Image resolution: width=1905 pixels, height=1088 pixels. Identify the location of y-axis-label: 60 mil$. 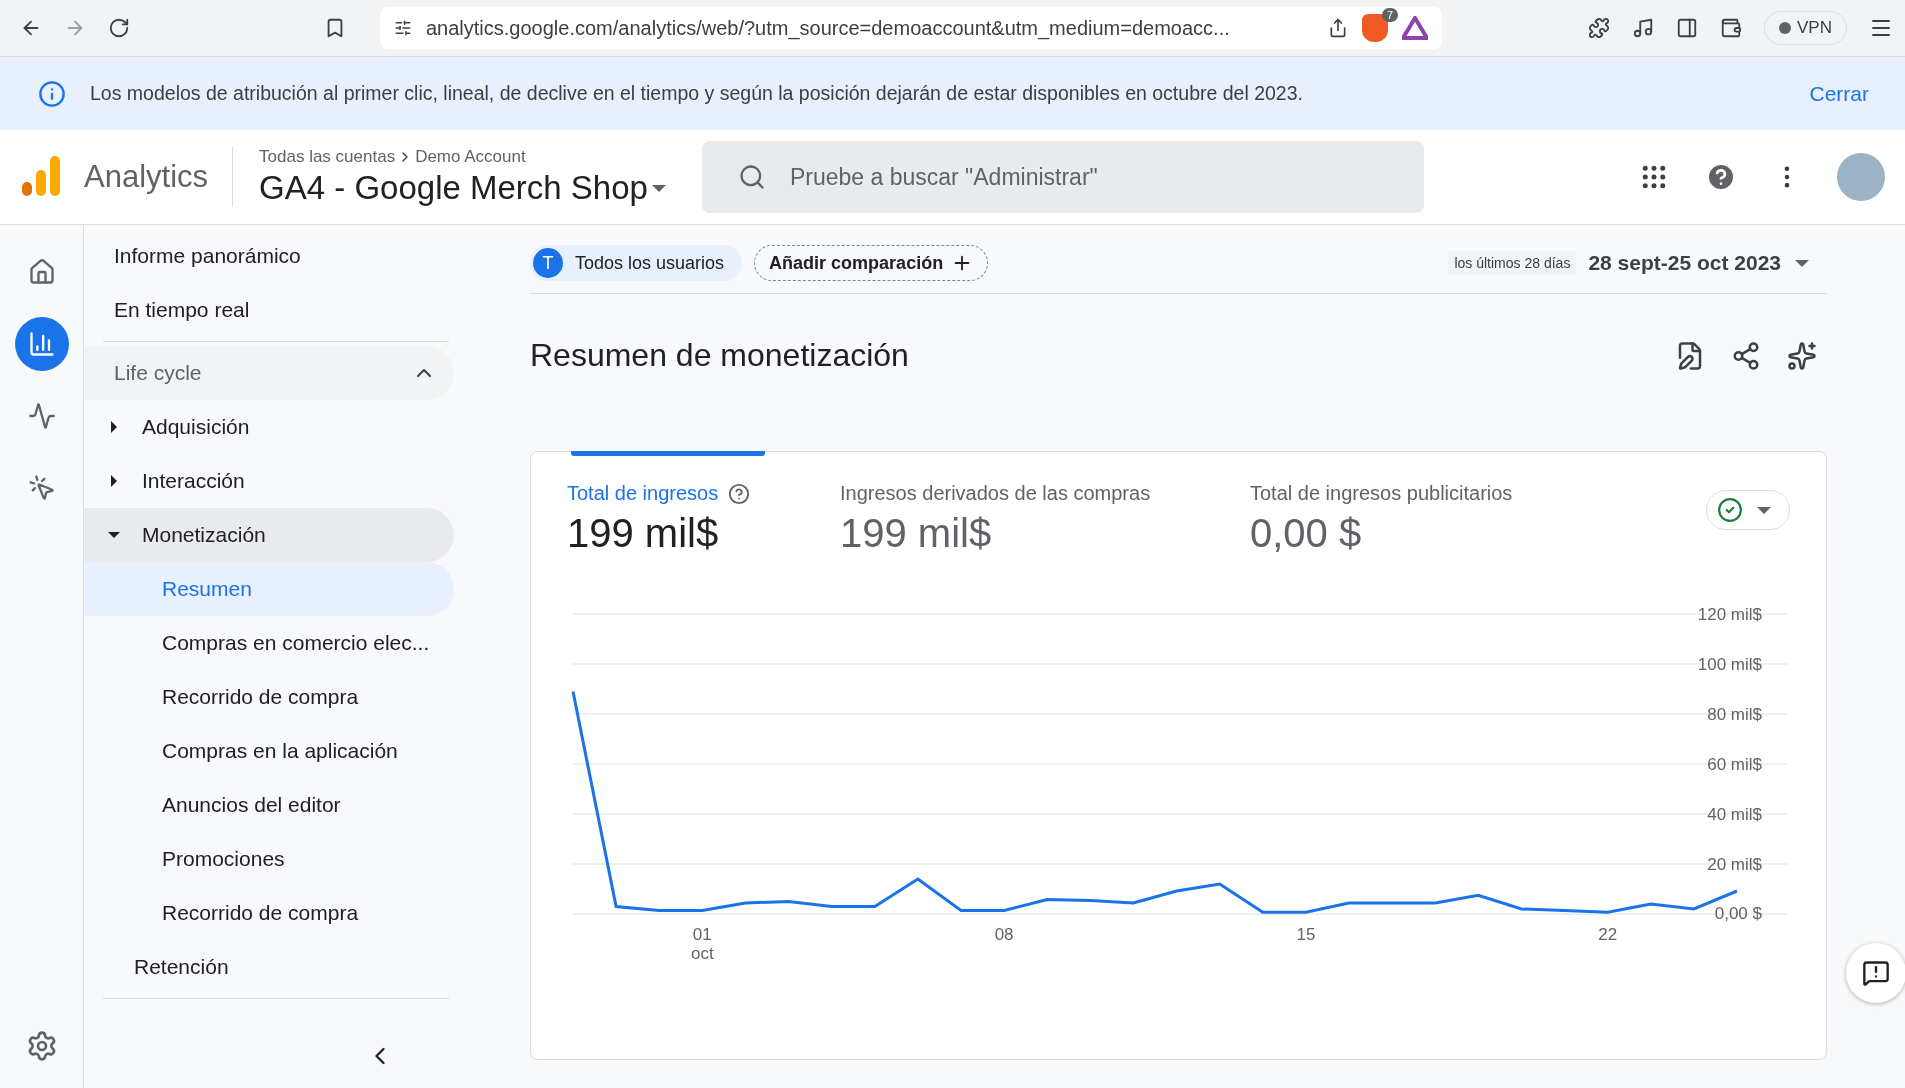
(1734, 764).